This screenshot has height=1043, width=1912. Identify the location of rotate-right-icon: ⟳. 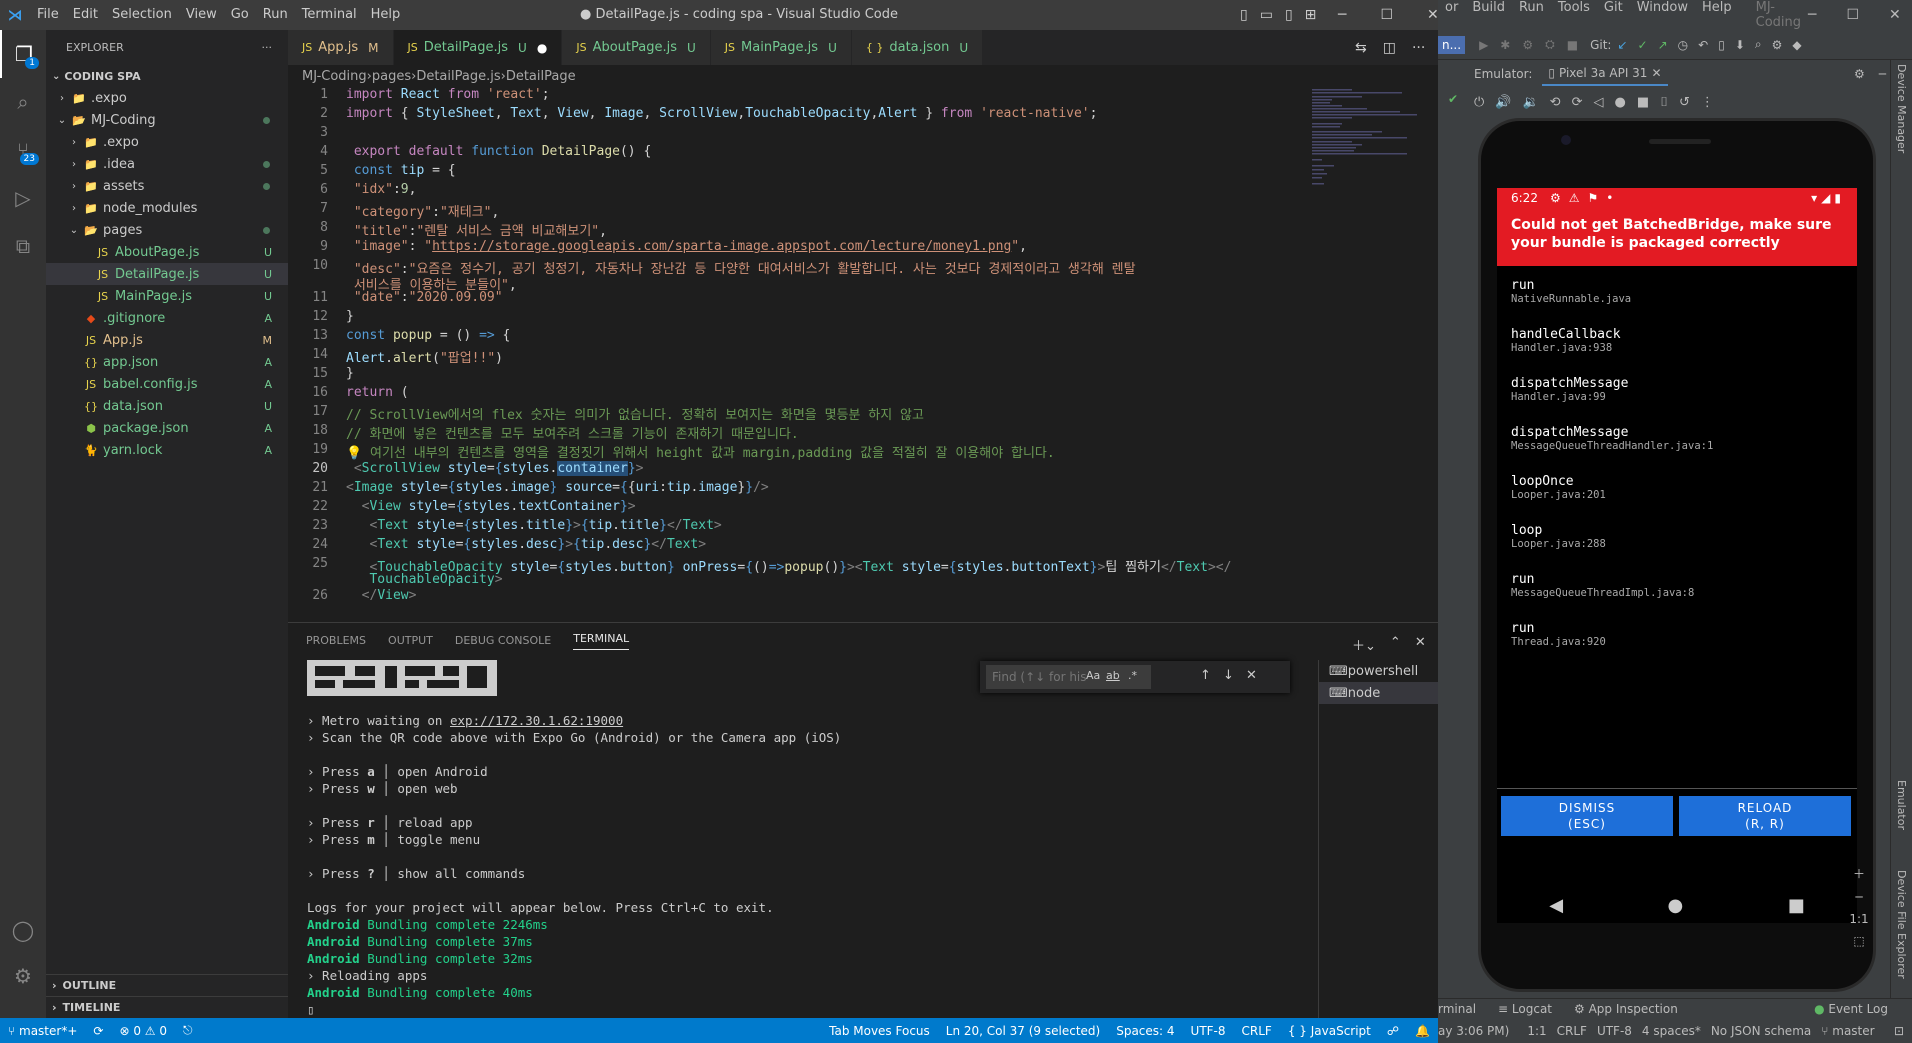
(1577, 102).